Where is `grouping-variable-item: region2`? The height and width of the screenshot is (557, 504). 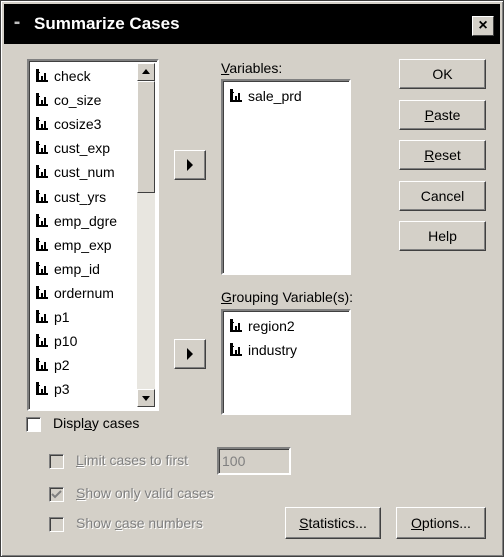 grouping-variable-item: region2 is located at coordinates (262, 326).